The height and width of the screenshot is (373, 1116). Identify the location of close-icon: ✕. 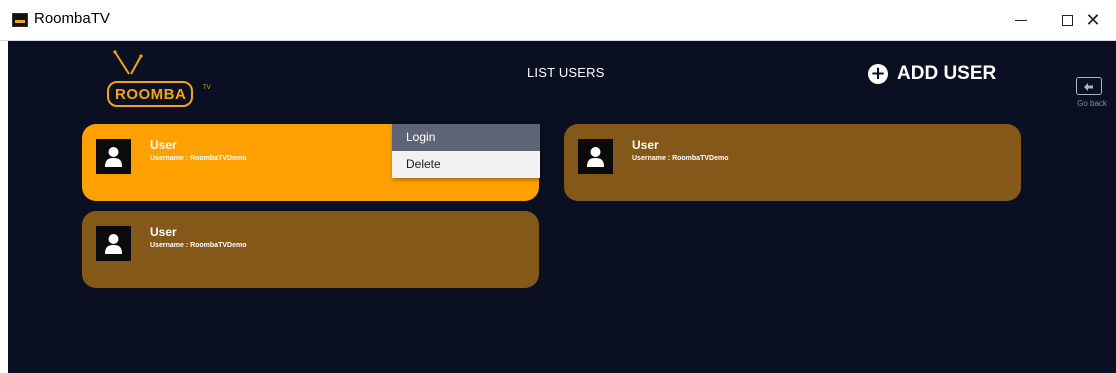
(1093, 20).